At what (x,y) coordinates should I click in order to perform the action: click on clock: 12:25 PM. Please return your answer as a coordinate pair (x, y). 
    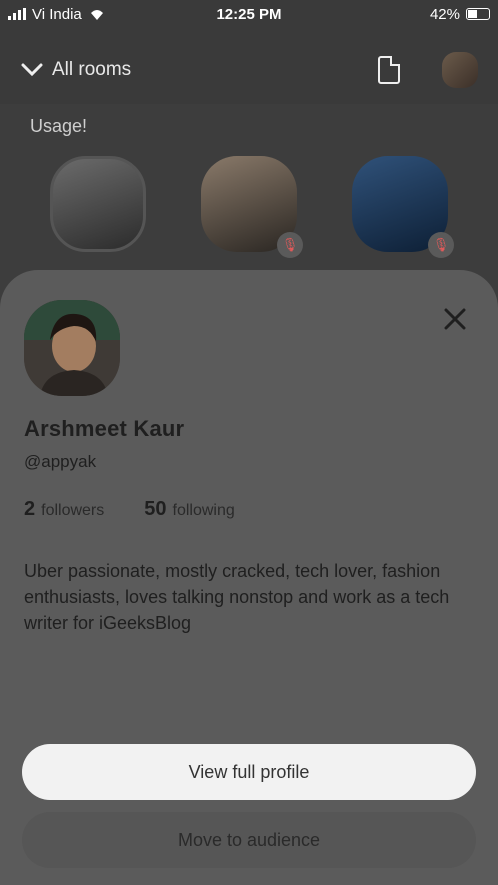
    Looking at the image, I should click on (249, 14).